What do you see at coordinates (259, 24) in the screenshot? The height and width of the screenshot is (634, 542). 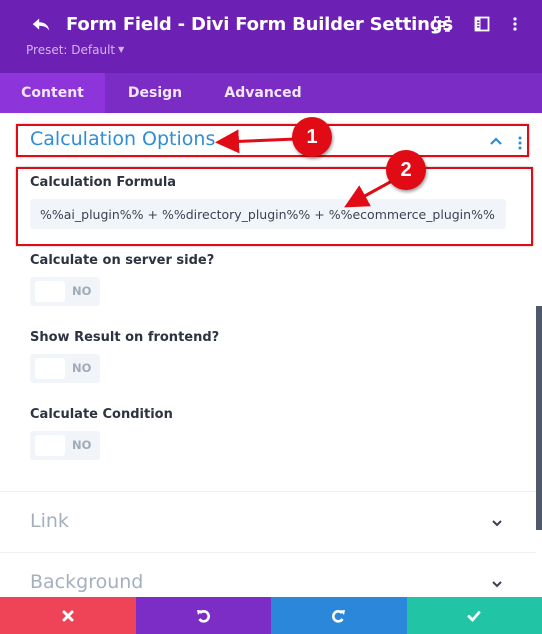 I see `panel-title: Form Field - Divi Form Builder Settings` at bounding box center [259, 24].